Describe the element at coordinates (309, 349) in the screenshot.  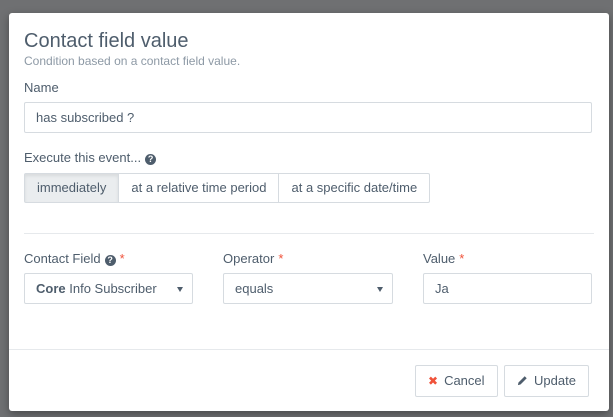
I see `footer-divider` at that location.